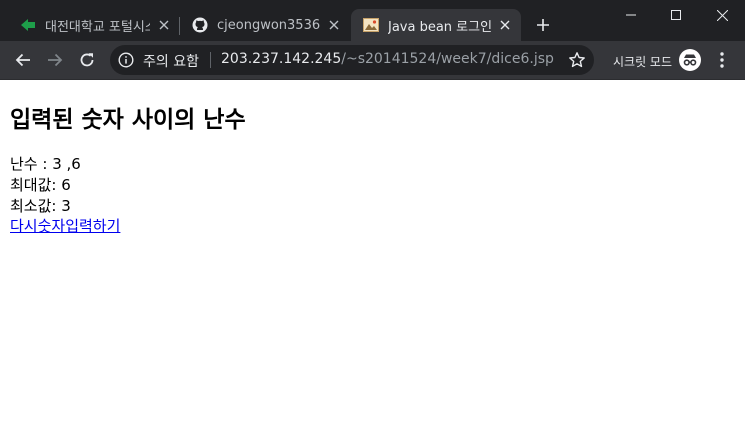 The width and height of the screenshot is (745, 432). What do you see at coordinates (200, 25) in the screenshot?
I see `github-icon` at bounding box center [200, 25].